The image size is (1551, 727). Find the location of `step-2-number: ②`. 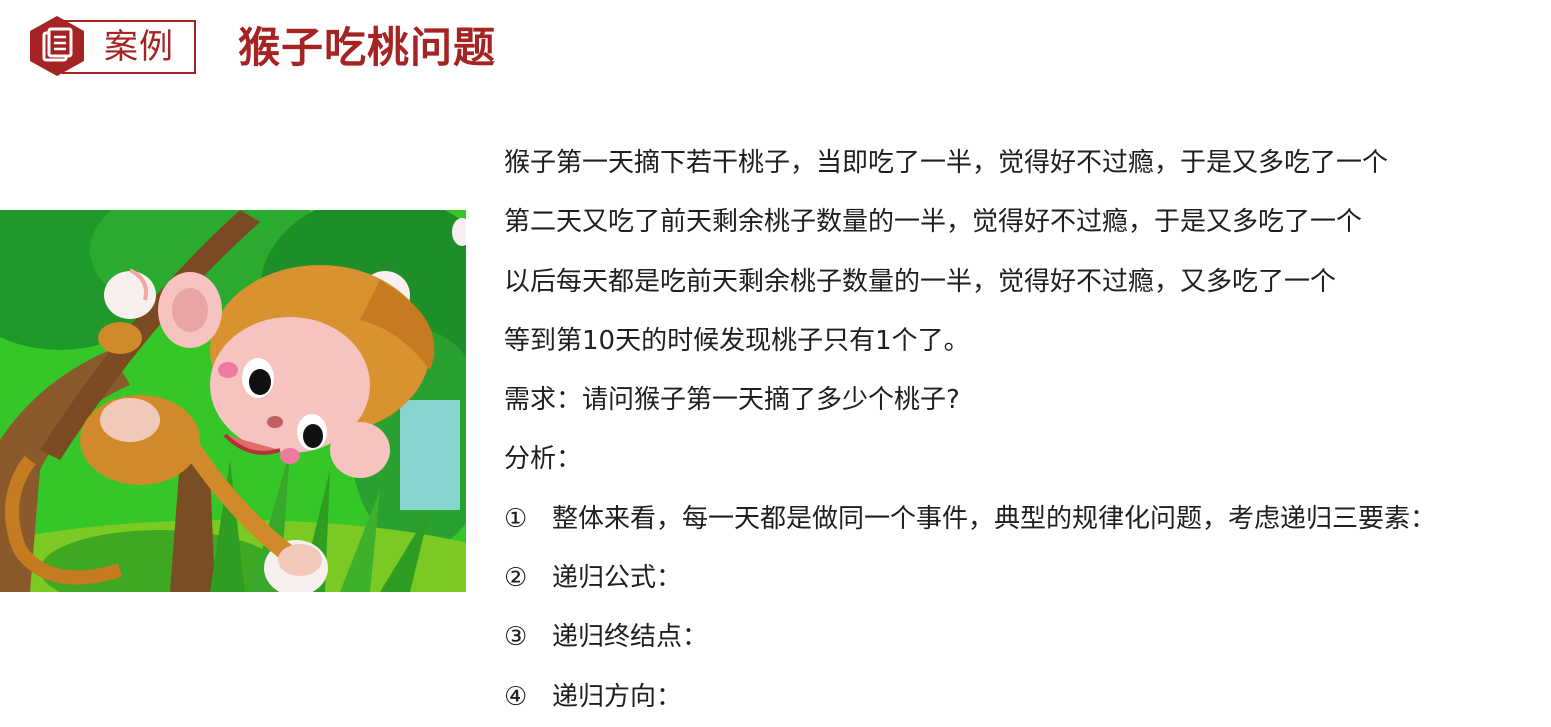

step-2-number: ② is located at coordinates (516, 578).